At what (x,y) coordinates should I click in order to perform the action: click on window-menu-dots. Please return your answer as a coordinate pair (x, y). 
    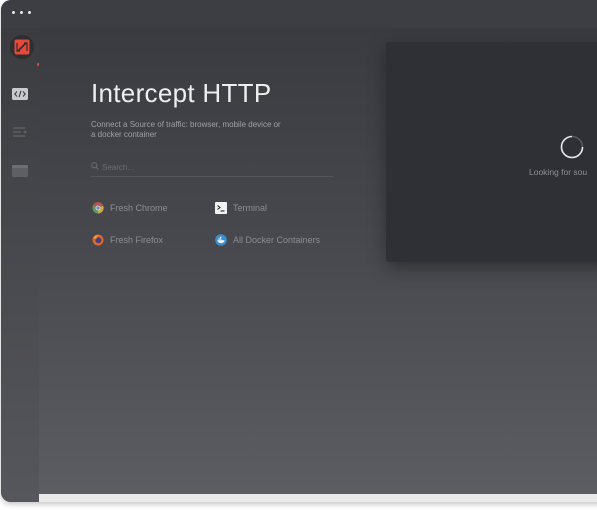
    Looking at the image, I should click on (21, 12).